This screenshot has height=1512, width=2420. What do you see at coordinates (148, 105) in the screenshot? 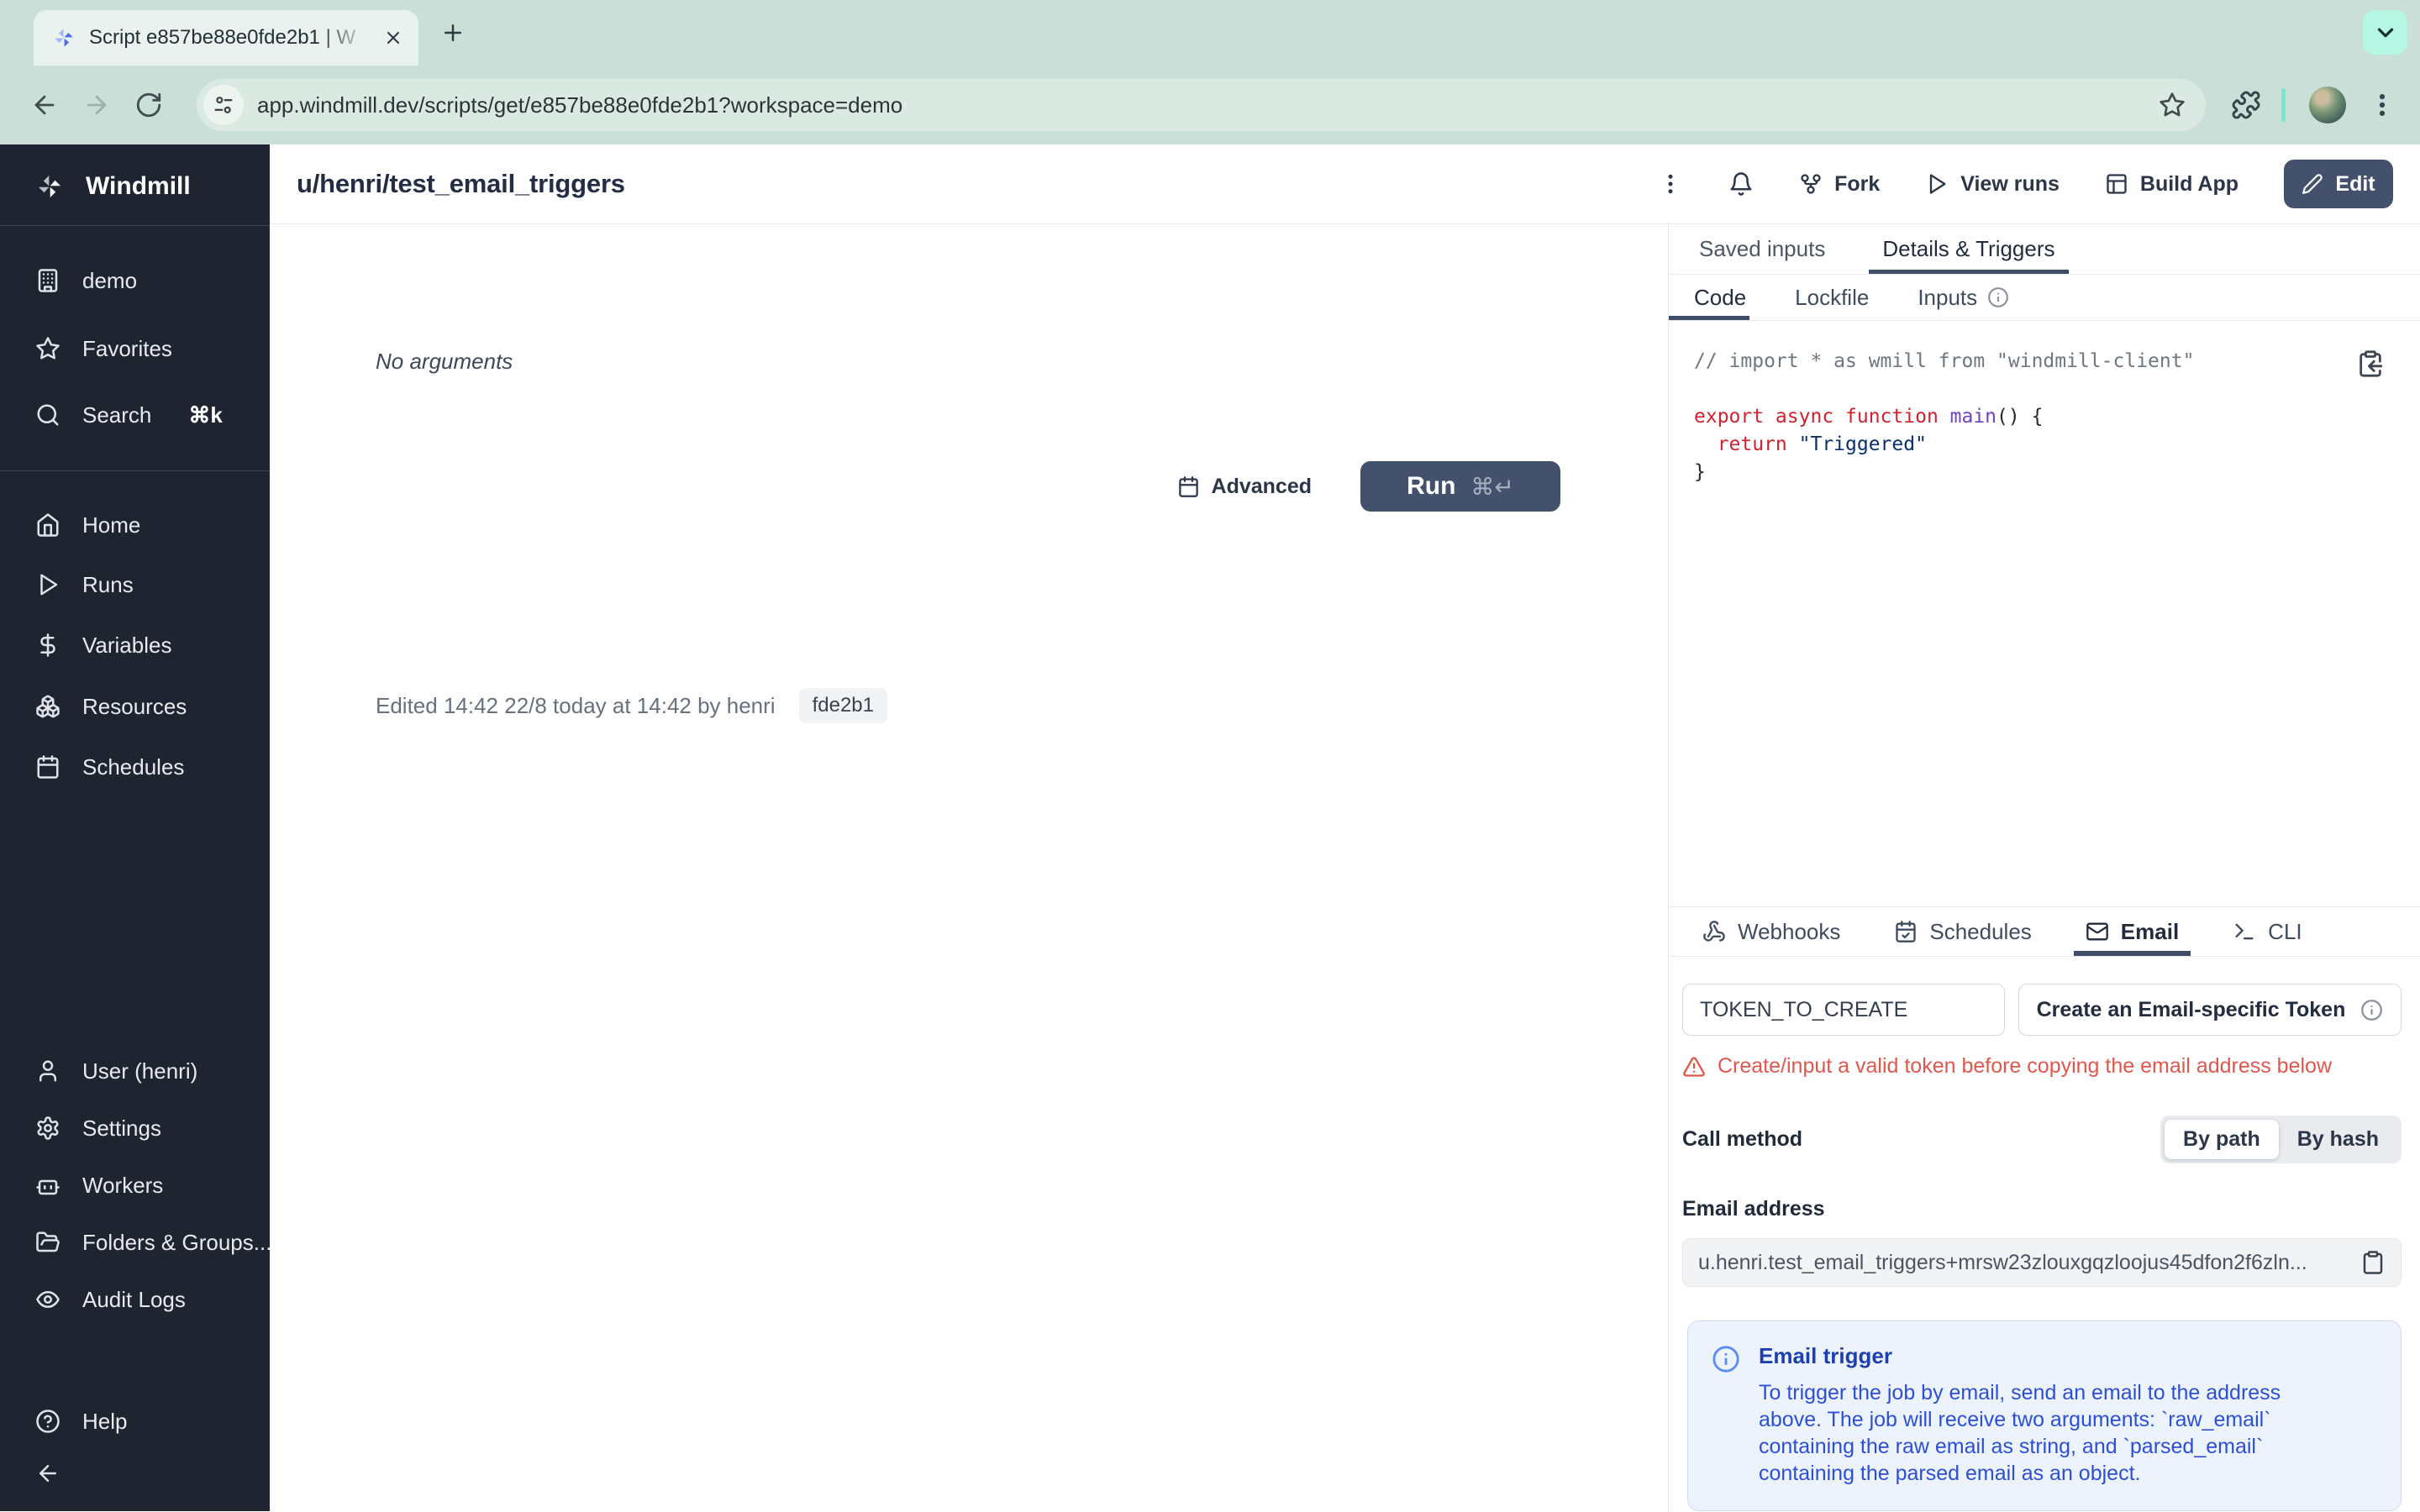
I see `reload-icon` at bounding box center [148, 105].